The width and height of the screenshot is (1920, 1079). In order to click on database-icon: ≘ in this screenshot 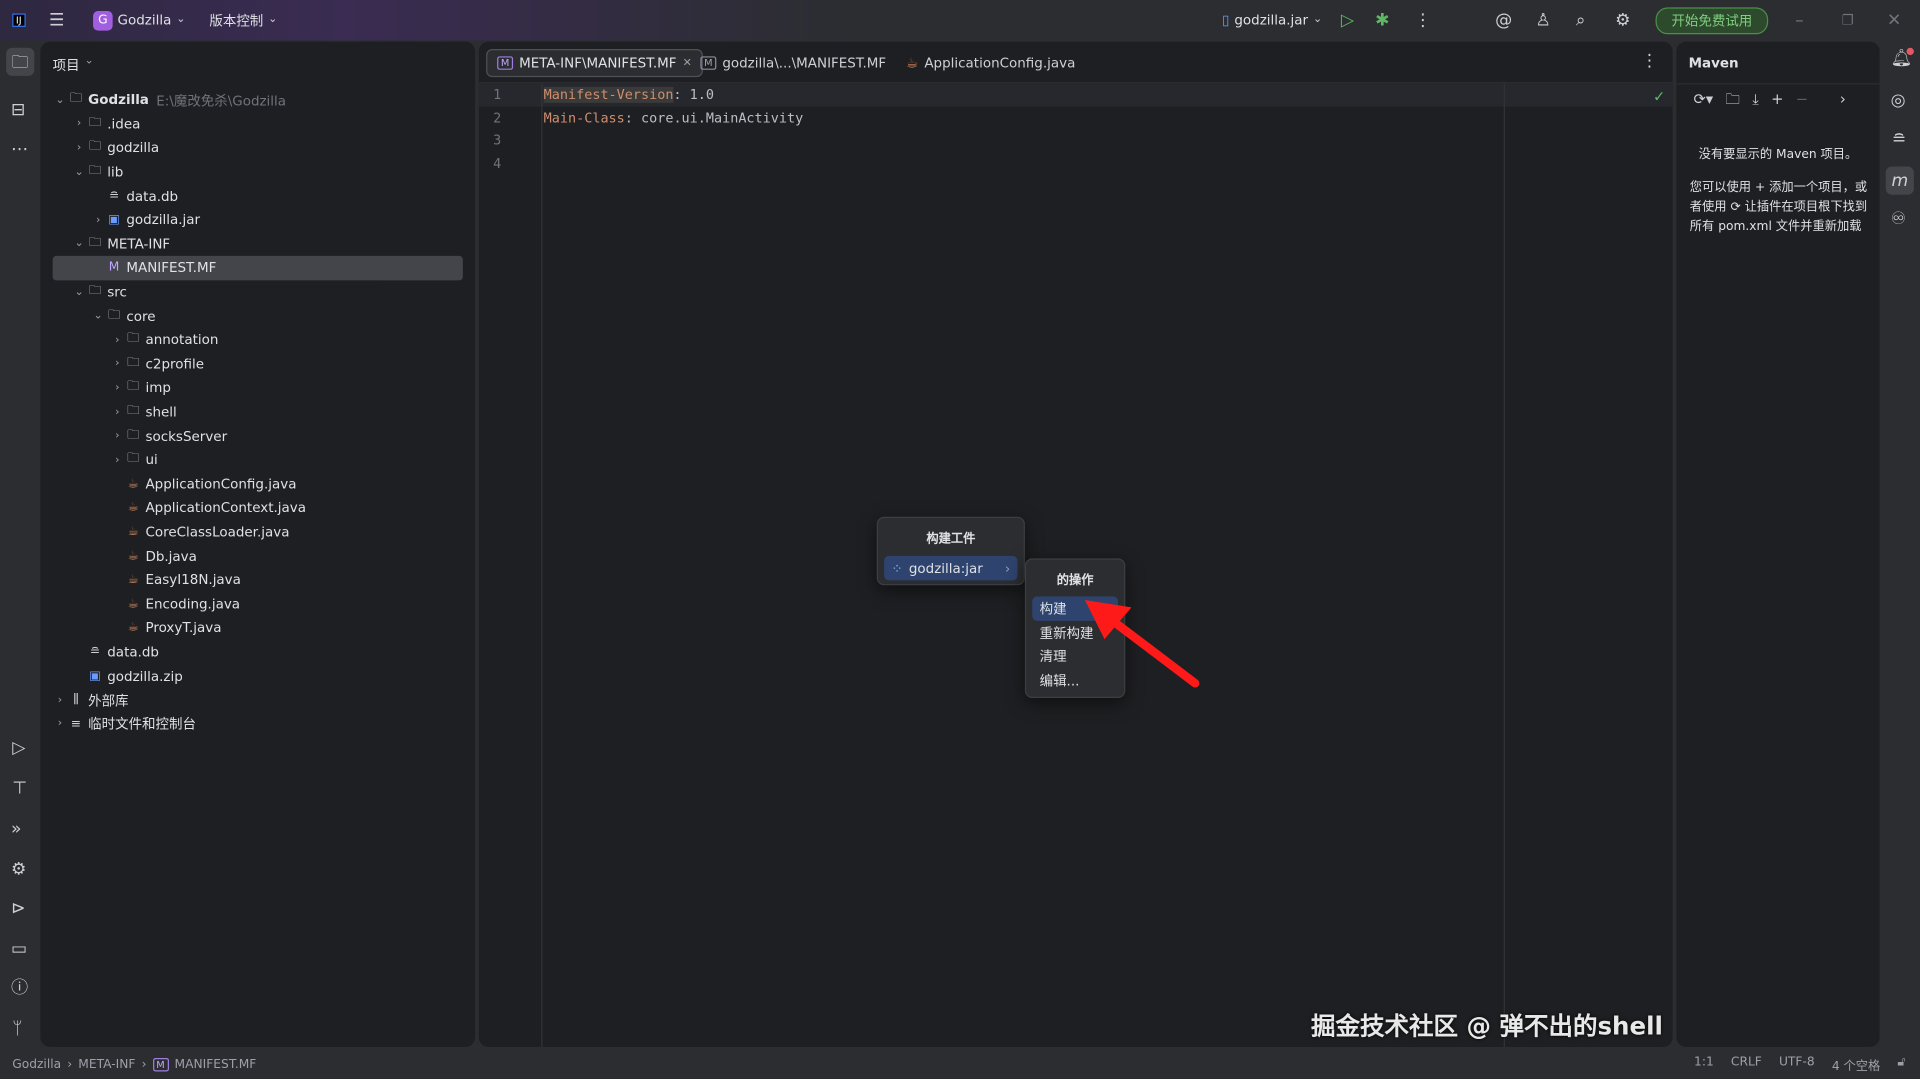, I will do `click(1899, 139)`.